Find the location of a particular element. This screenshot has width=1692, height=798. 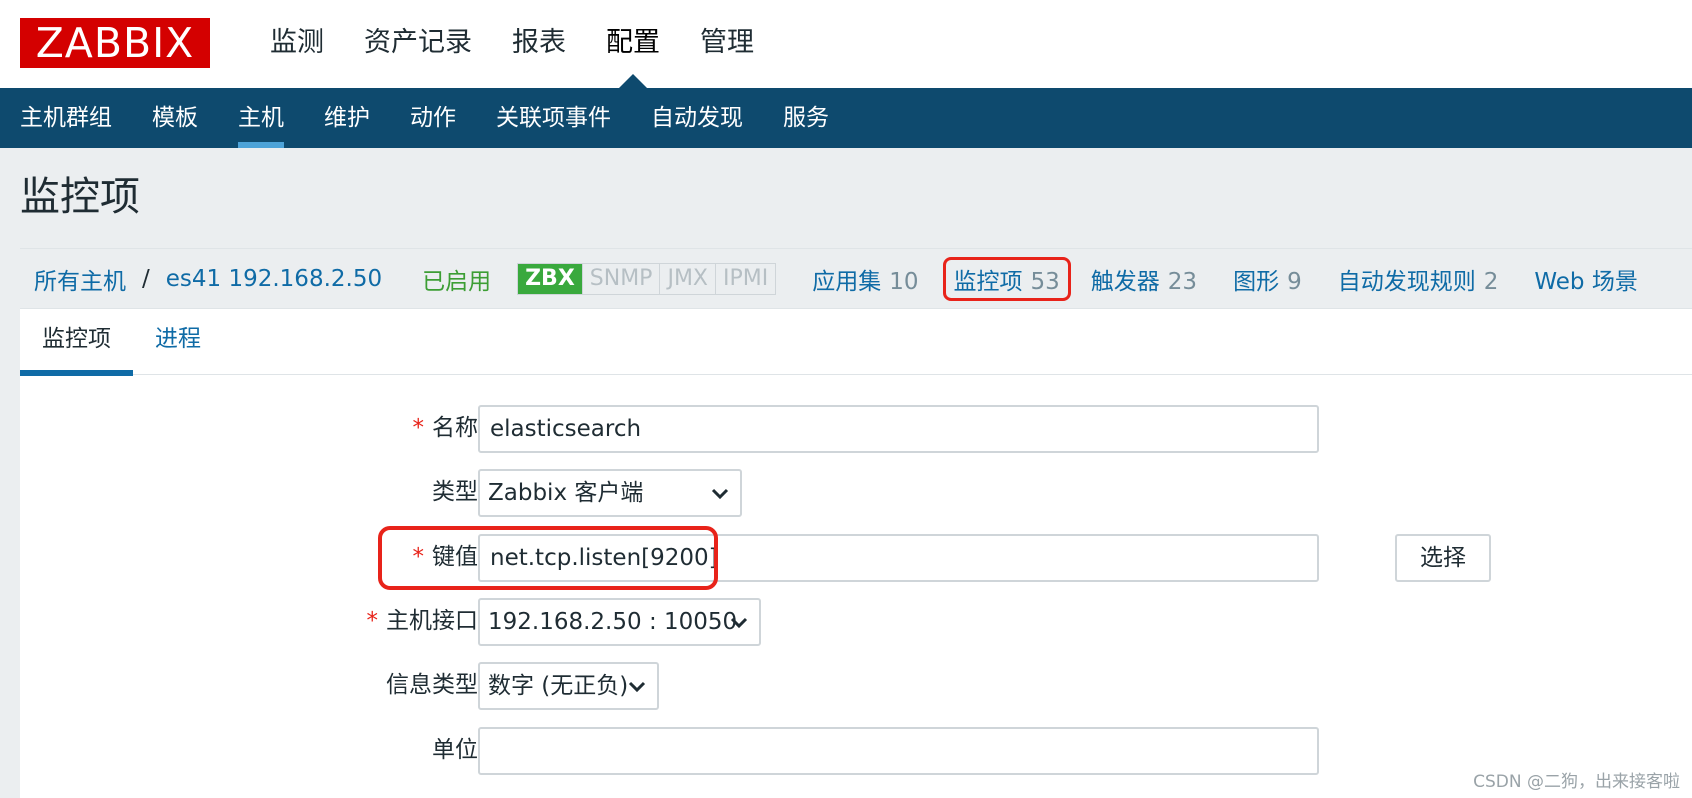

availability-snmp: SNMP is located at coordinates (620, 278).